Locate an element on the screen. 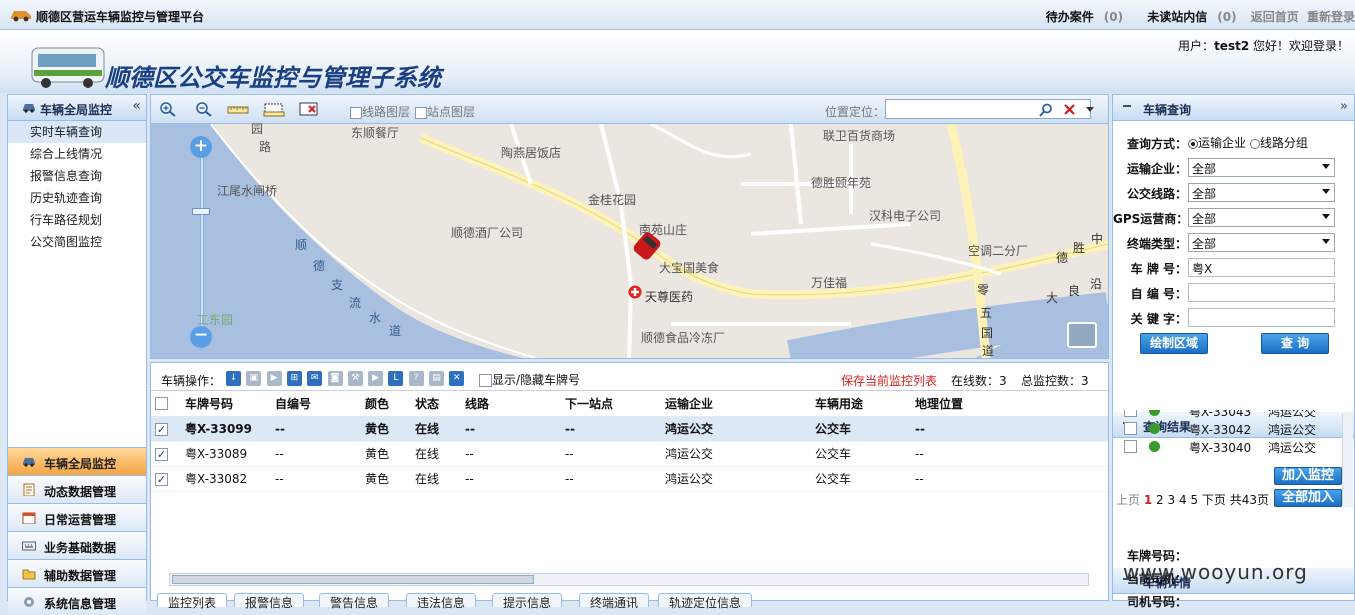  section-daily-ops: 日常运营管理 is located at coordinates (77, 517).